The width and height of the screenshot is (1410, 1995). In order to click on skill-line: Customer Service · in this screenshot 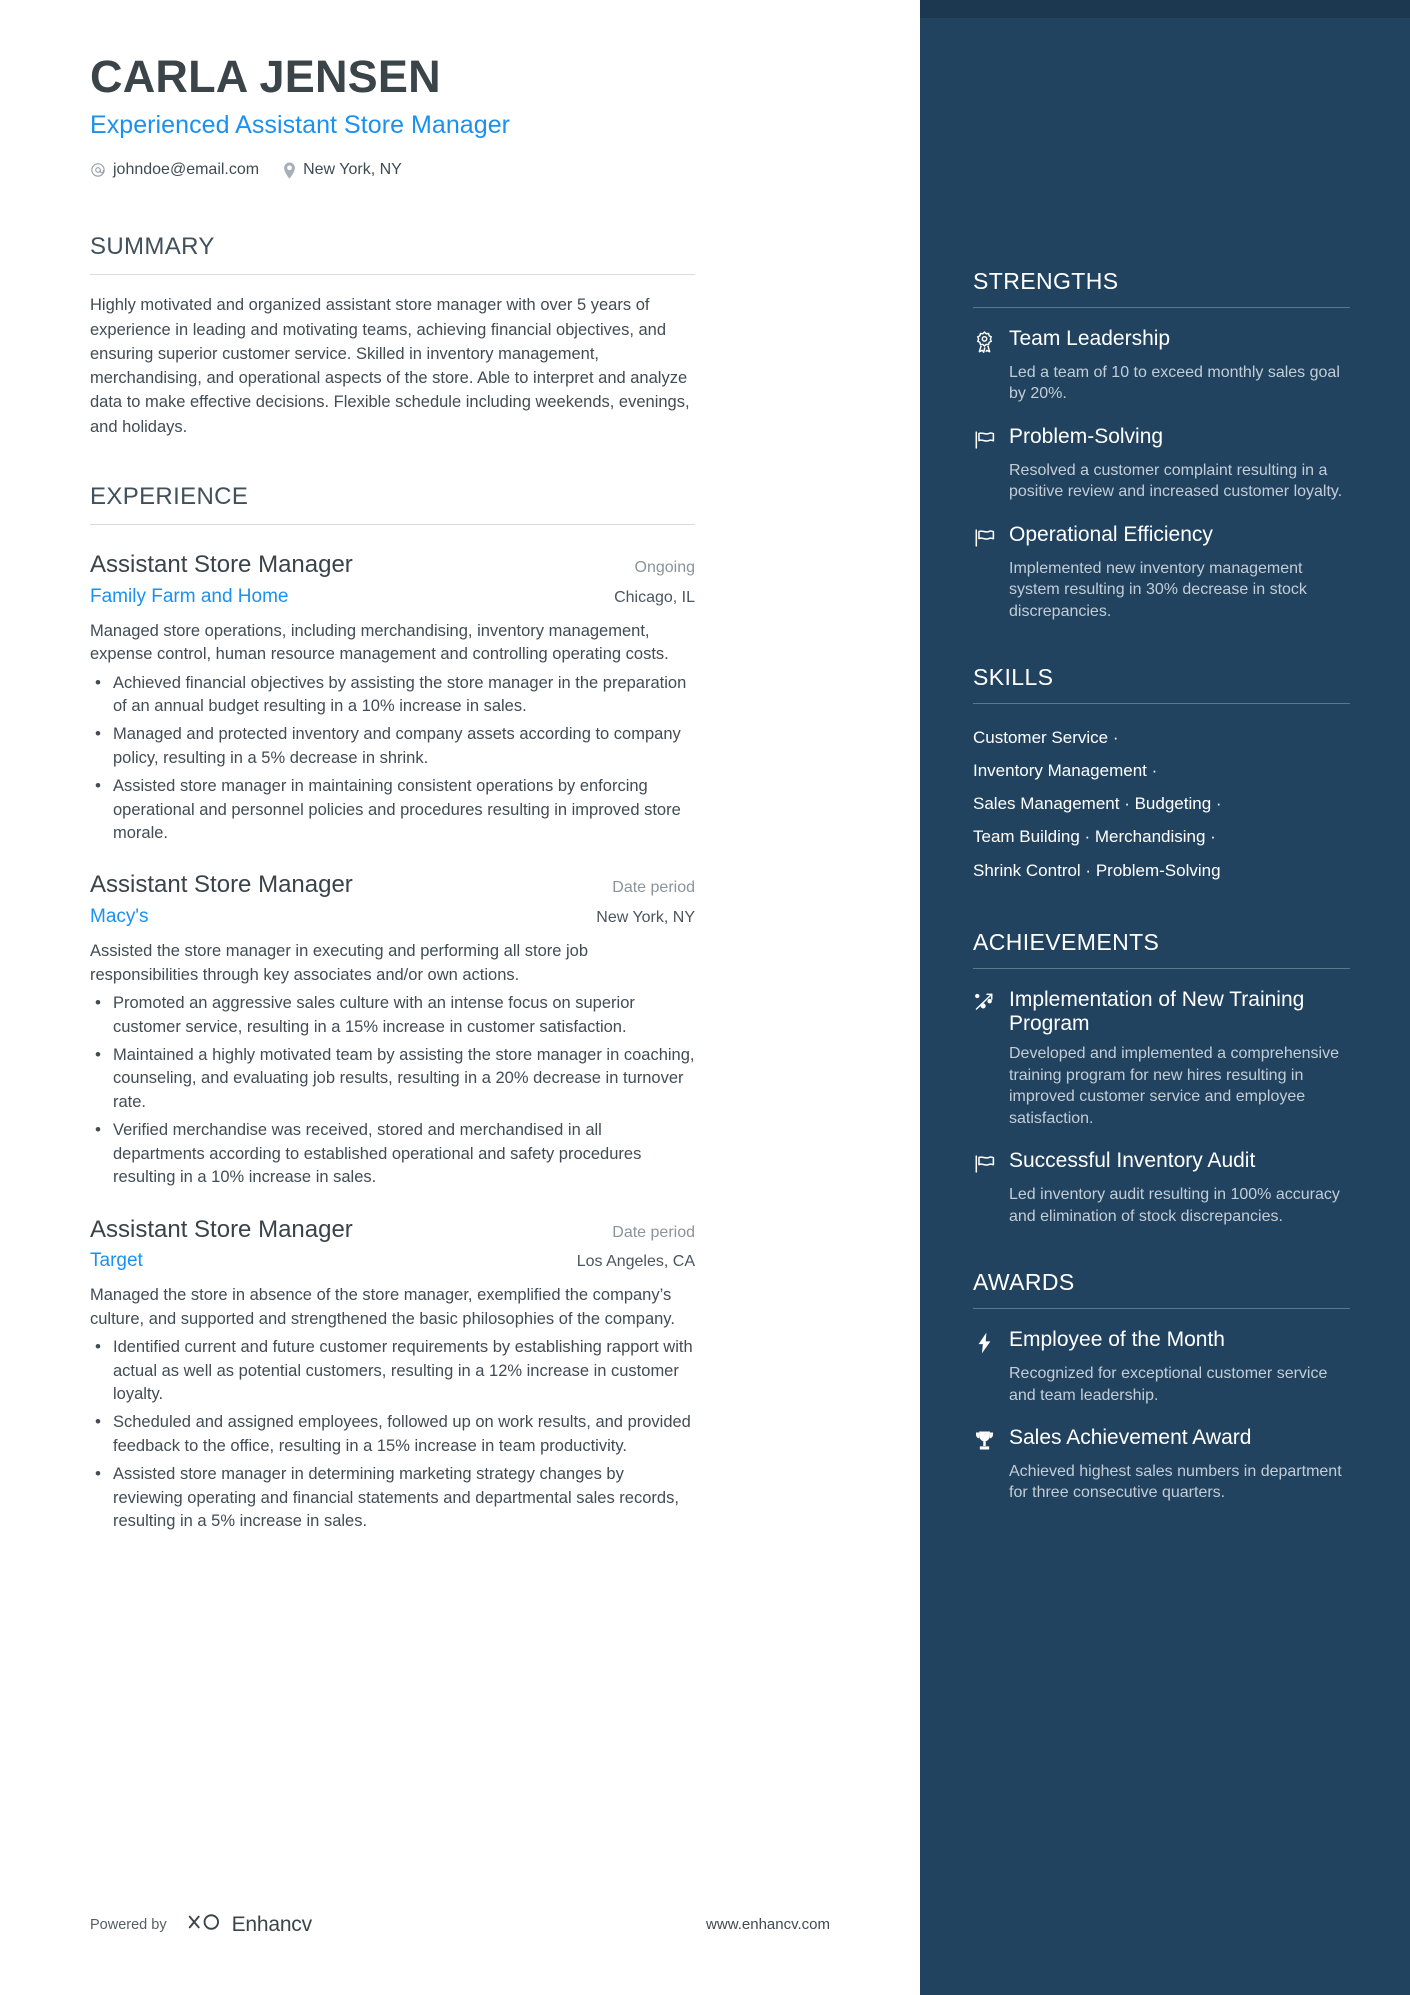, I will do `click(1046, 738)`.